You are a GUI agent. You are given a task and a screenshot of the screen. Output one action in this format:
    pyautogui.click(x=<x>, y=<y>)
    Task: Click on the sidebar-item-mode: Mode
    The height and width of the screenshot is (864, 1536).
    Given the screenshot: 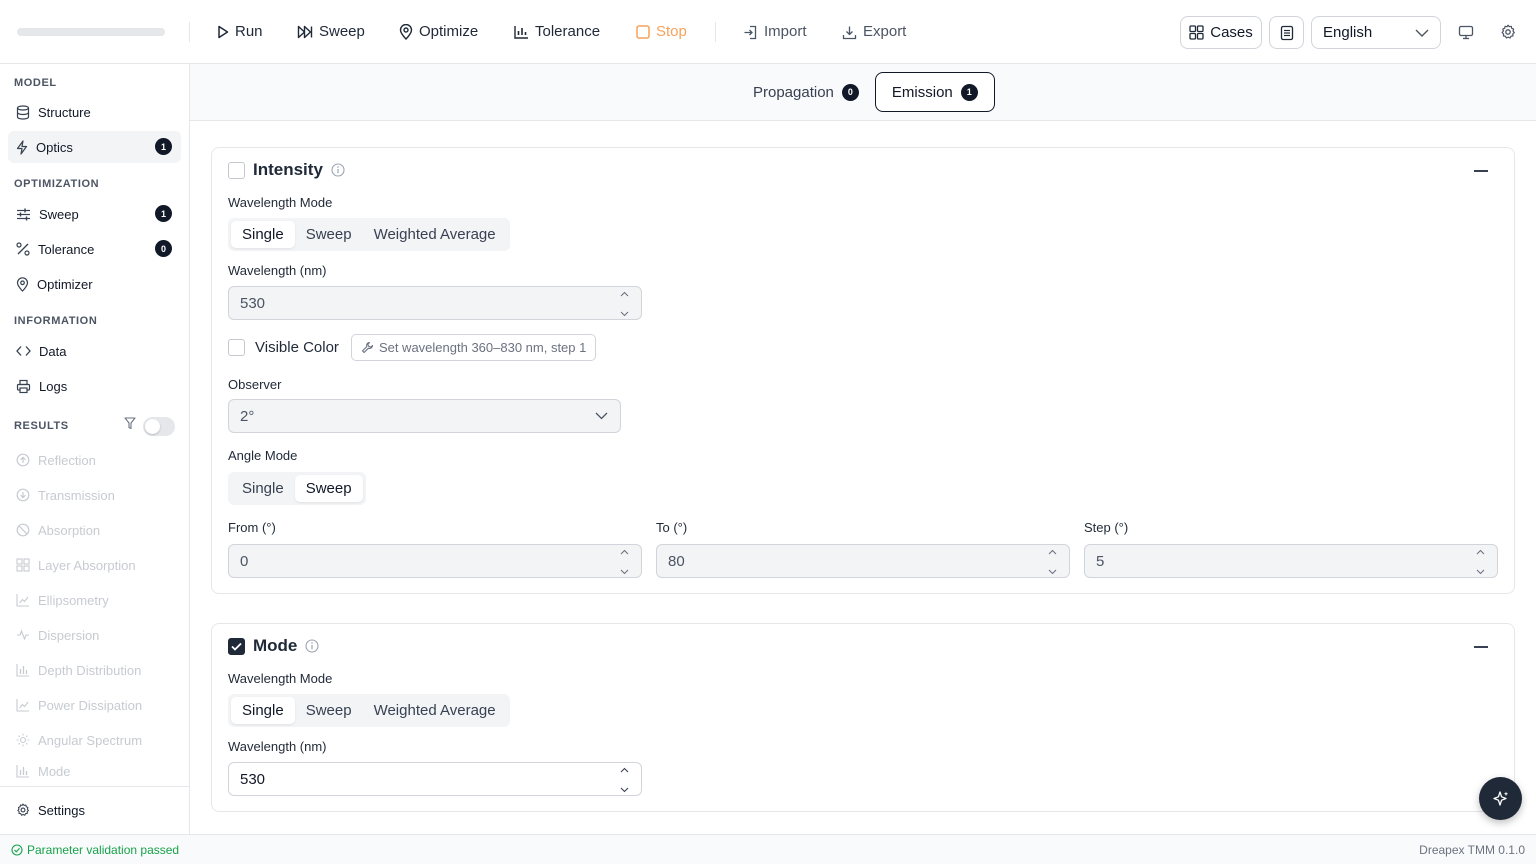 What is the action you would take?
    pyautogui.click(x=94, y=771)
    